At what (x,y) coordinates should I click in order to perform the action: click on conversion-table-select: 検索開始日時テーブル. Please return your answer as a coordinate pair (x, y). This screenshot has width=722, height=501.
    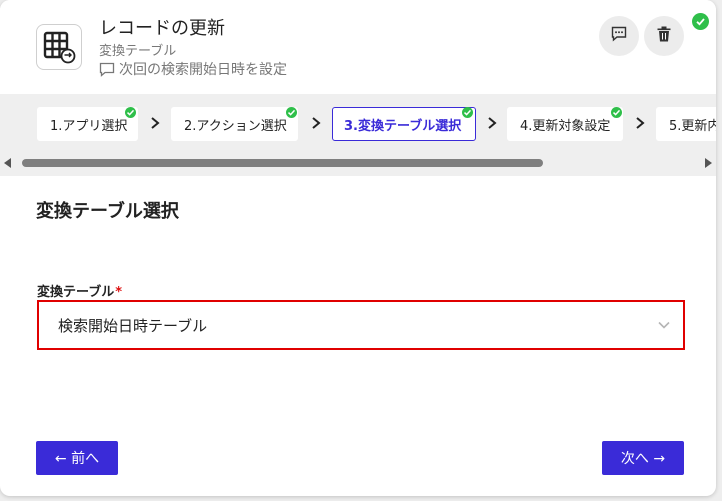
    Looking at the image, I should click on (361, 325).